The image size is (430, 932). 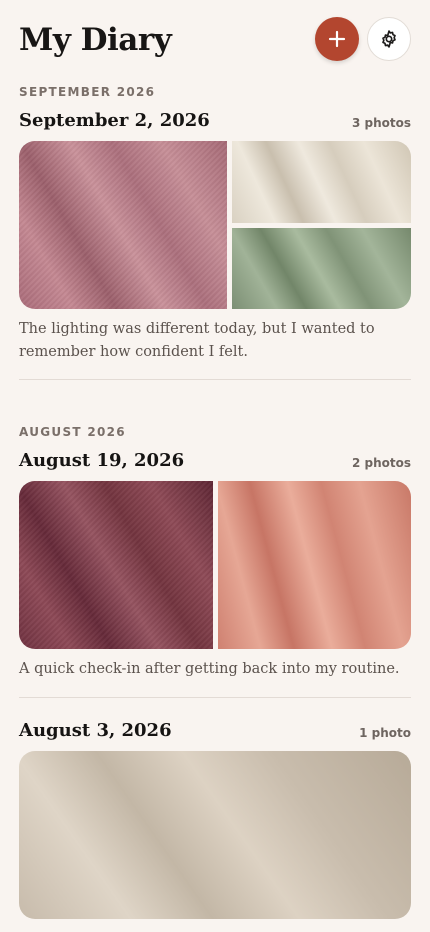 What do you see at coordinates (87, 92) in the screenshot?
I see `month-label: SEPTEMBER 2026` at bounding box center [87, 92].